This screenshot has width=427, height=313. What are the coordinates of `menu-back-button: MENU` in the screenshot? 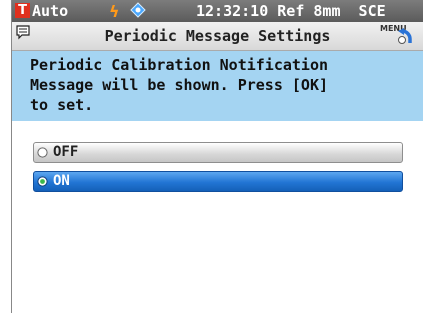 It's located at (399, 35).